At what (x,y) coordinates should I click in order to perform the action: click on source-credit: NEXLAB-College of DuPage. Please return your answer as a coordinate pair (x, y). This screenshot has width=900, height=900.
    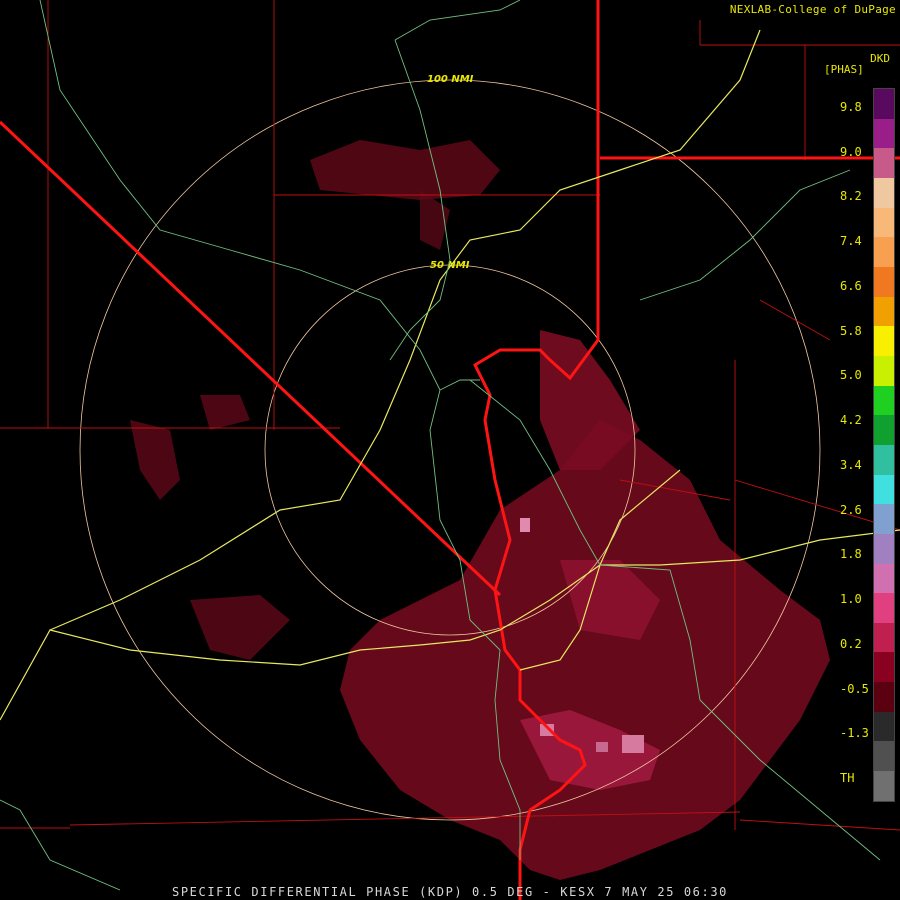
    Looking at the image, I should click on (812, 9).